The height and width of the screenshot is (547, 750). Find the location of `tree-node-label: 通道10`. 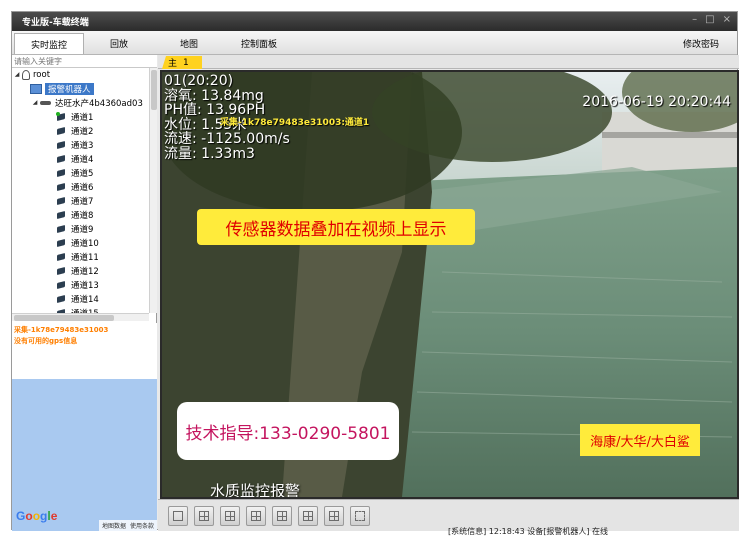

tree-node-label: 通道10 is located at coordinates (85, 243).